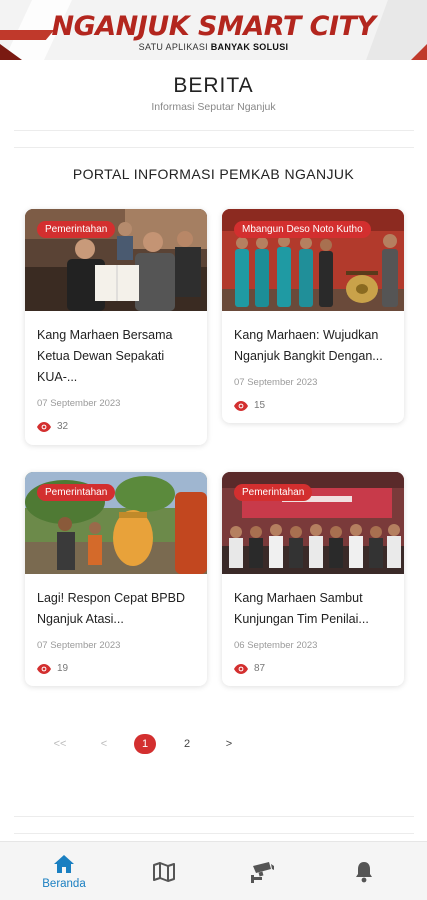 The width and height of the screenshot is (427, 900). Describe the element at coordinates (313, 405) in the screenshot. I see `view-count: 15` at that location.